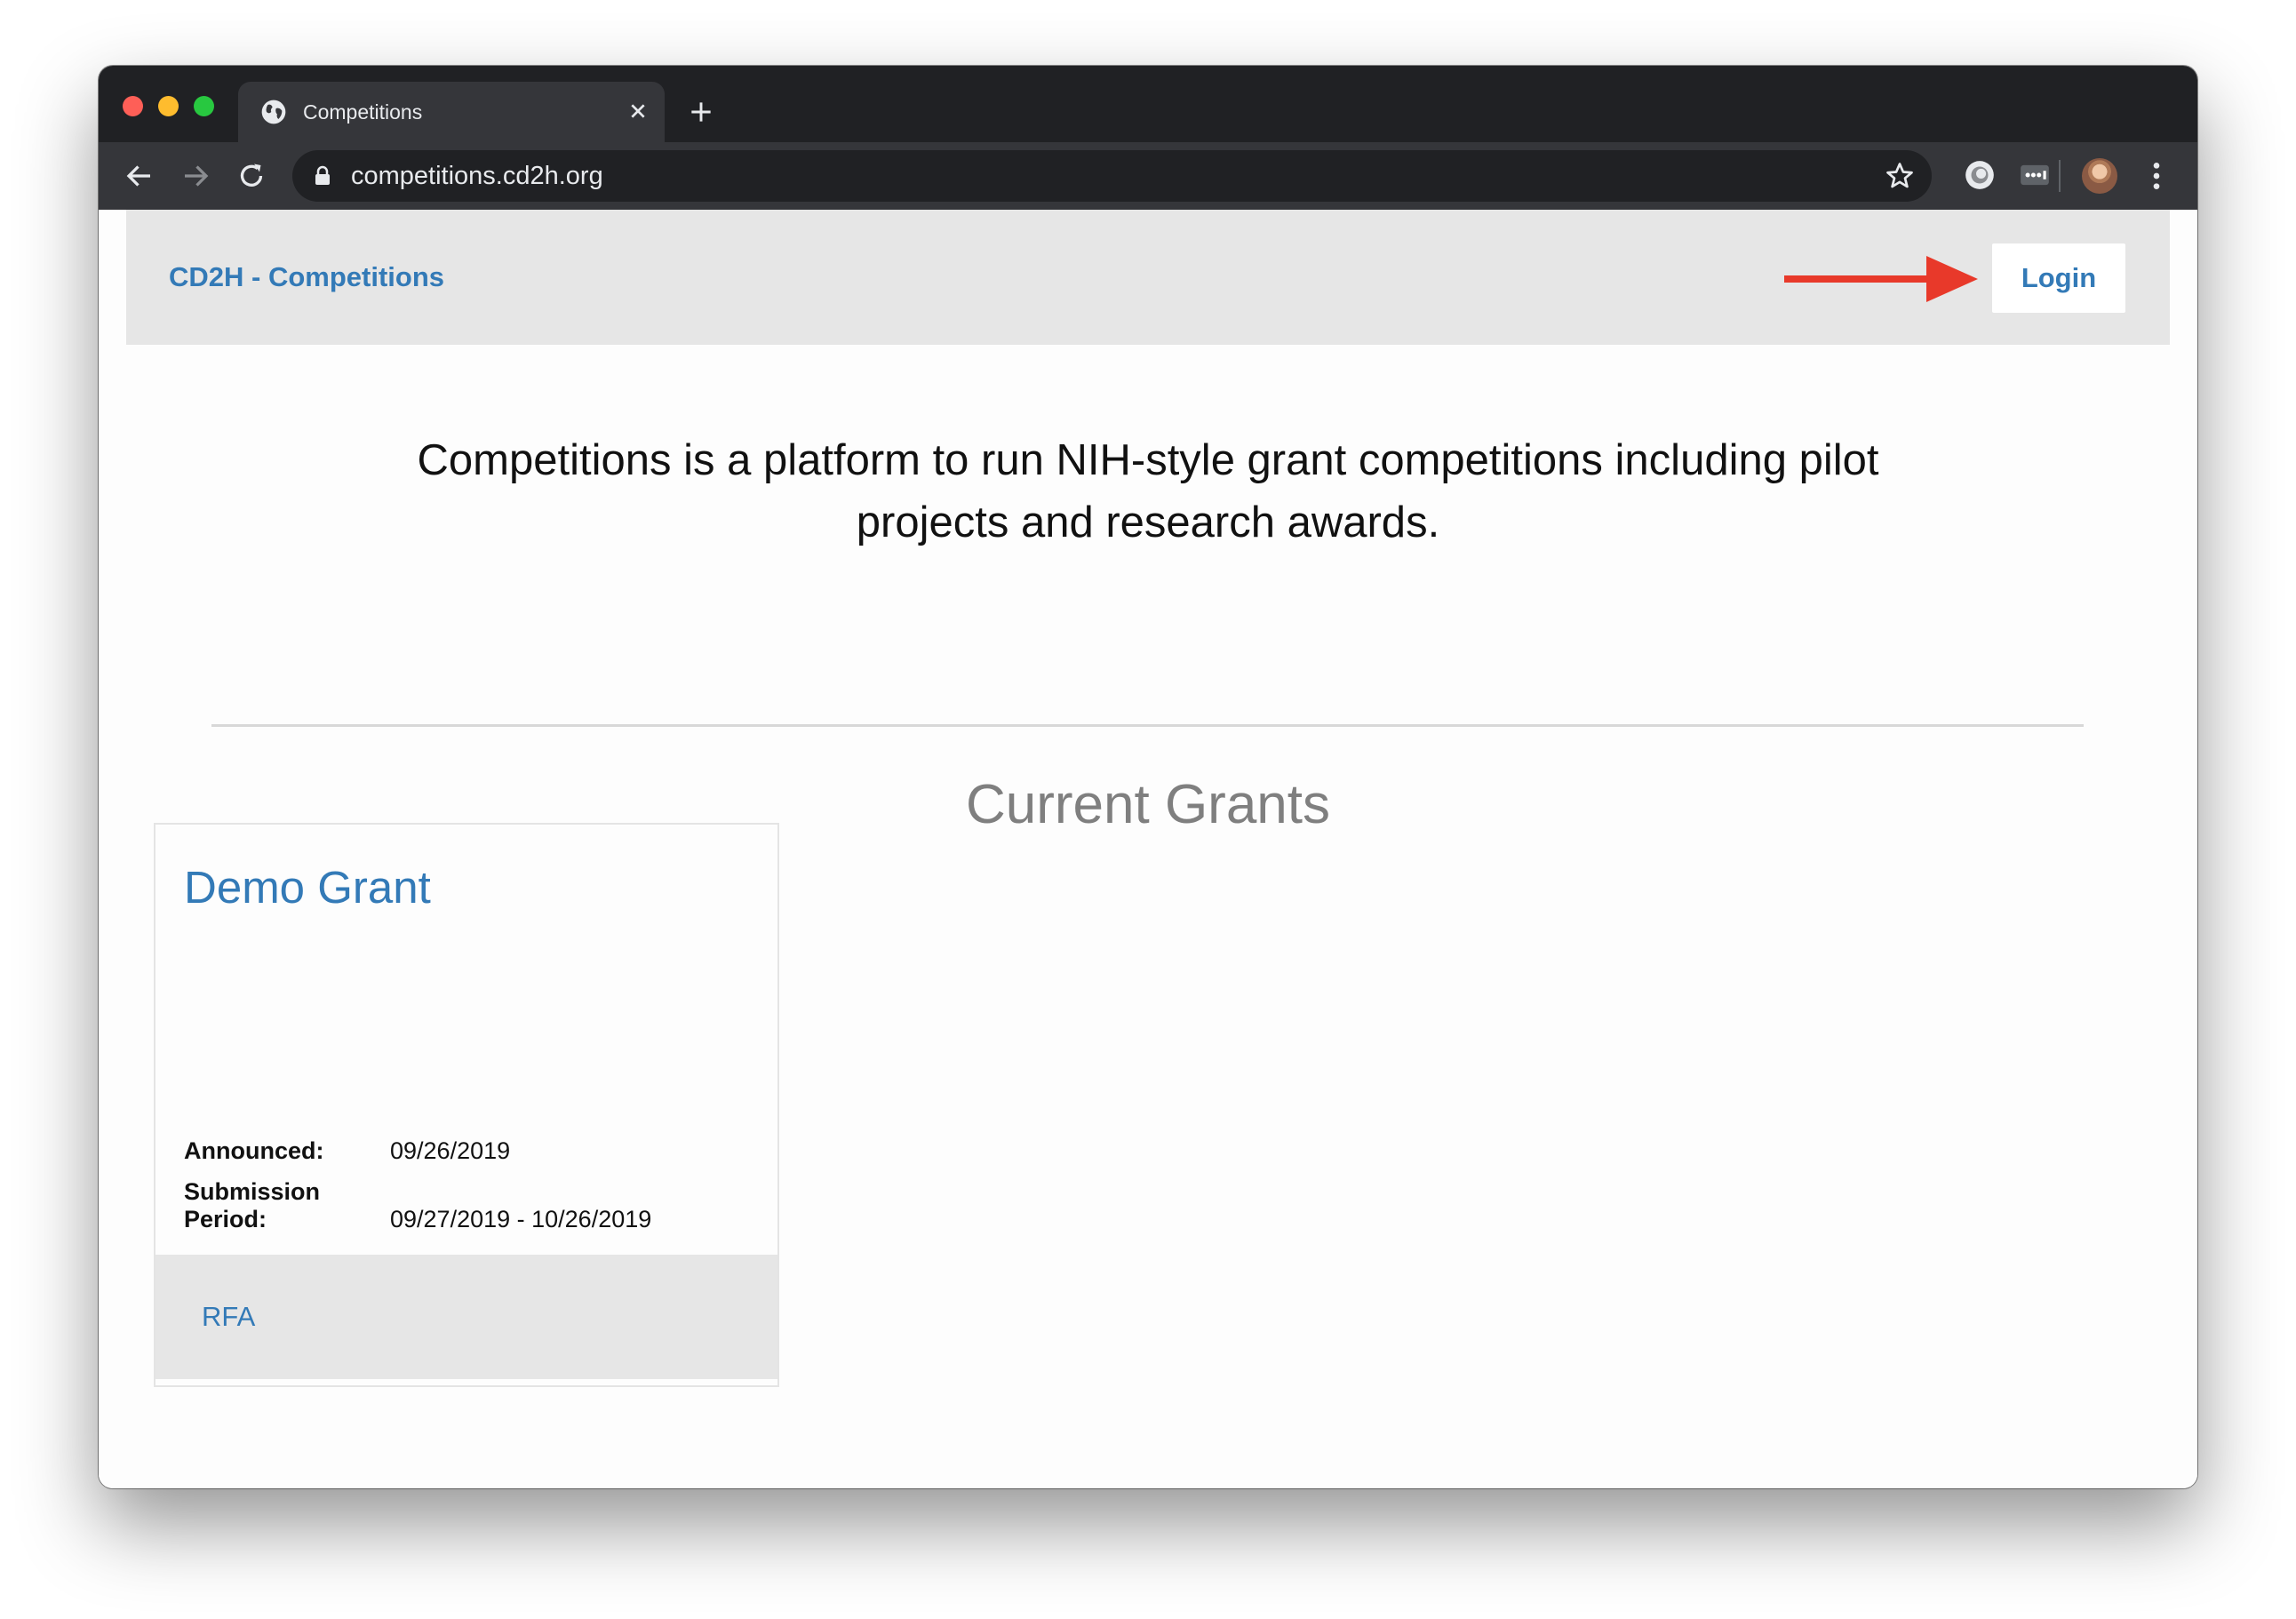 This screenshot has width=2296, height=1619. I want to click on globe-icon, so click(273, 112).